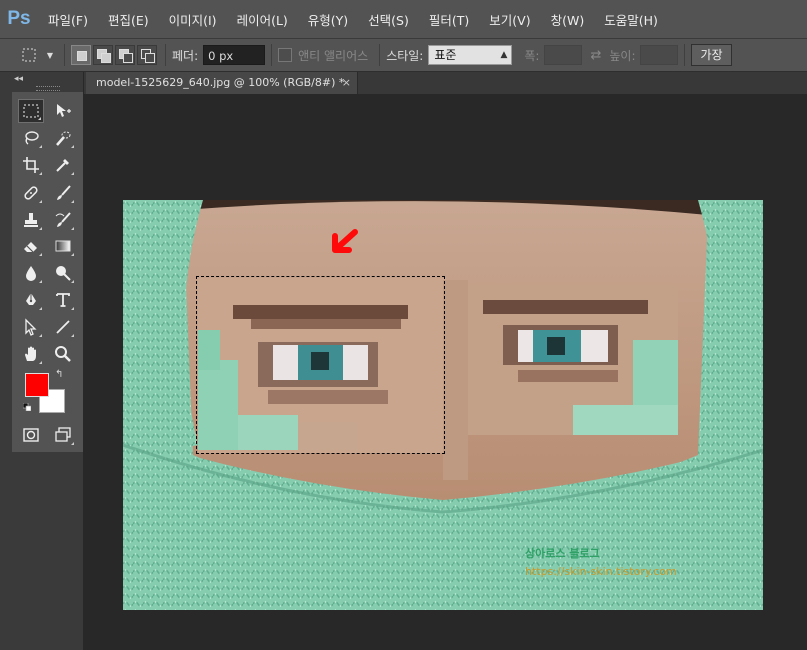 The image size is (807, 650). I want to click on quick-selection-tool, so click(63, 138).